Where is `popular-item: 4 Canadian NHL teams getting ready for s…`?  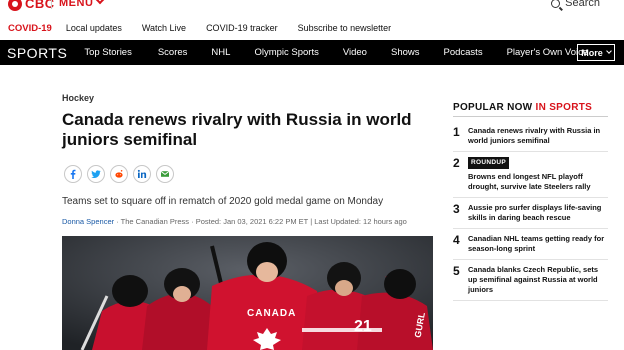 popular-item: 4 Canadian NHL teams getting ready for s… is located at coordinates (530, 244).